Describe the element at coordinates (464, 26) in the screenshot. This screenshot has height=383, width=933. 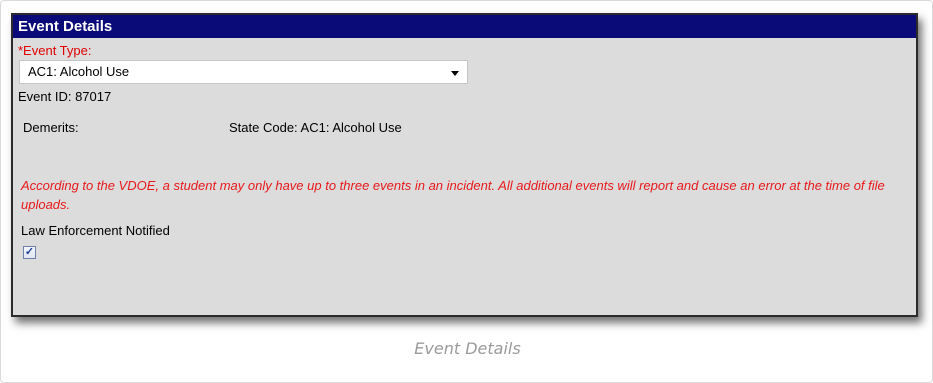
I see `panel-title: Event Details` at that location.